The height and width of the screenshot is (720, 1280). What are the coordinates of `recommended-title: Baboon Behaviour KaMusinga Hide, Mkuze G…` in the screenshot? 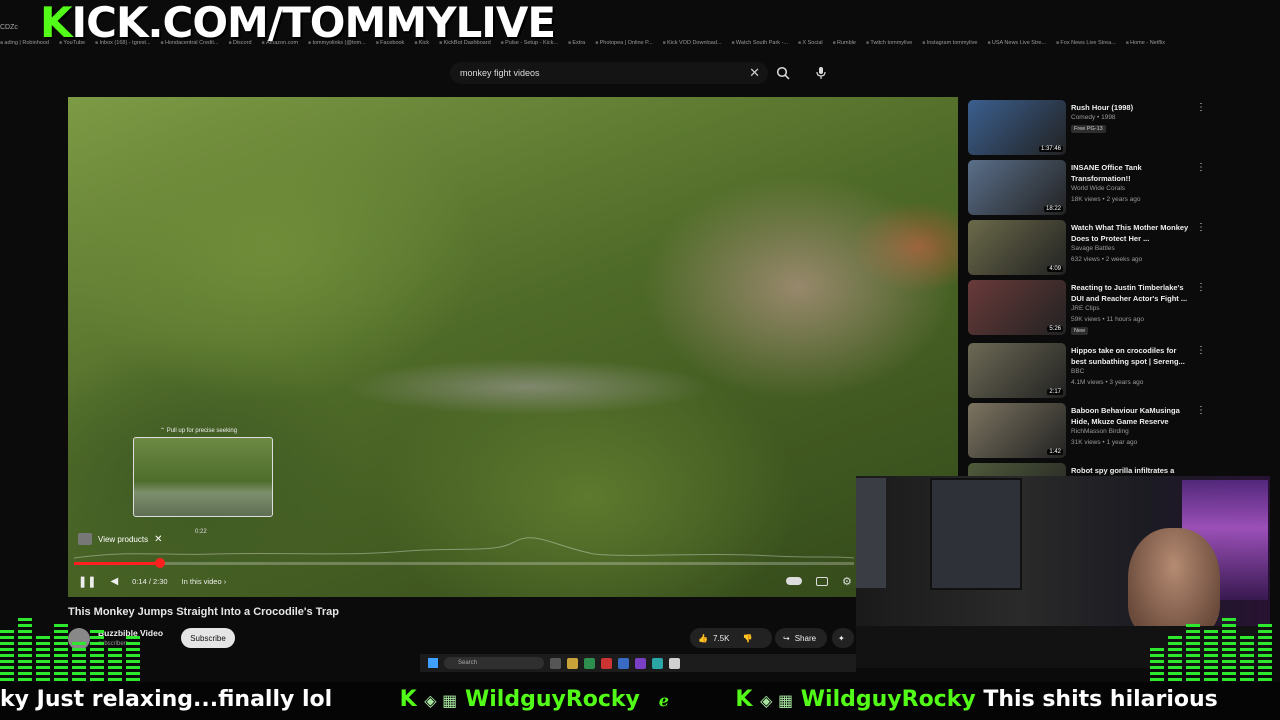 It's located at (1131, 416).